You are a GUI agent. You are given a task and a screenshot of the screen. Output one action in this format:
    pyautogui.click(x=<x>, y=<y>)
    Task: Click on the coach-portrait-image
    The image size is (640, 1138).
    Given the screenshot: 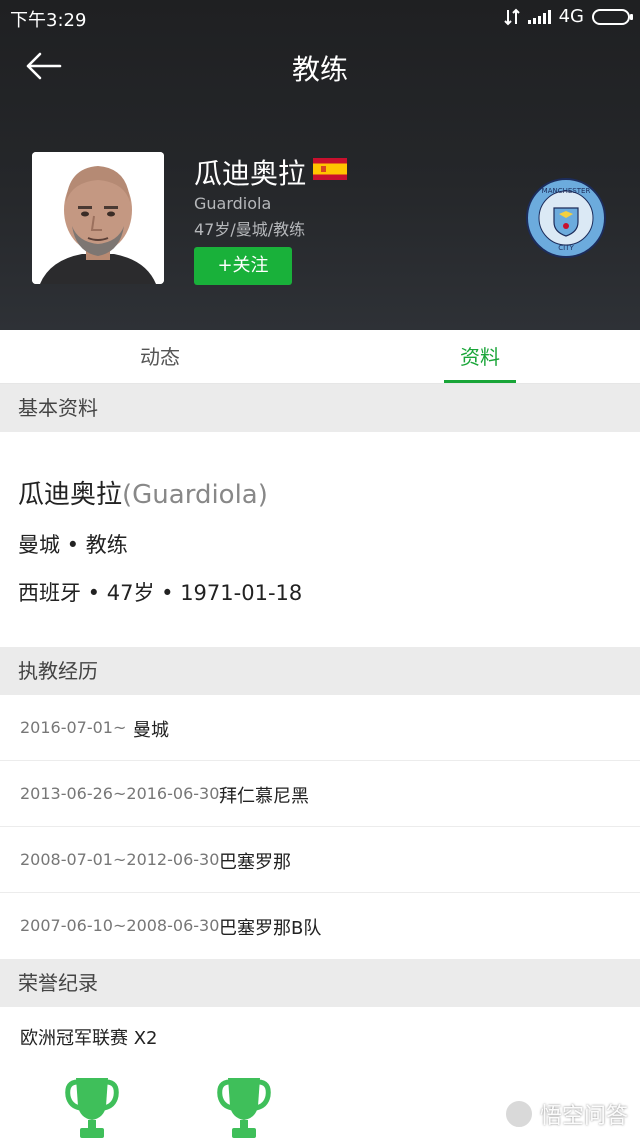 What is the action you would take?
    pyautogui.click(x=98, y=218)
    